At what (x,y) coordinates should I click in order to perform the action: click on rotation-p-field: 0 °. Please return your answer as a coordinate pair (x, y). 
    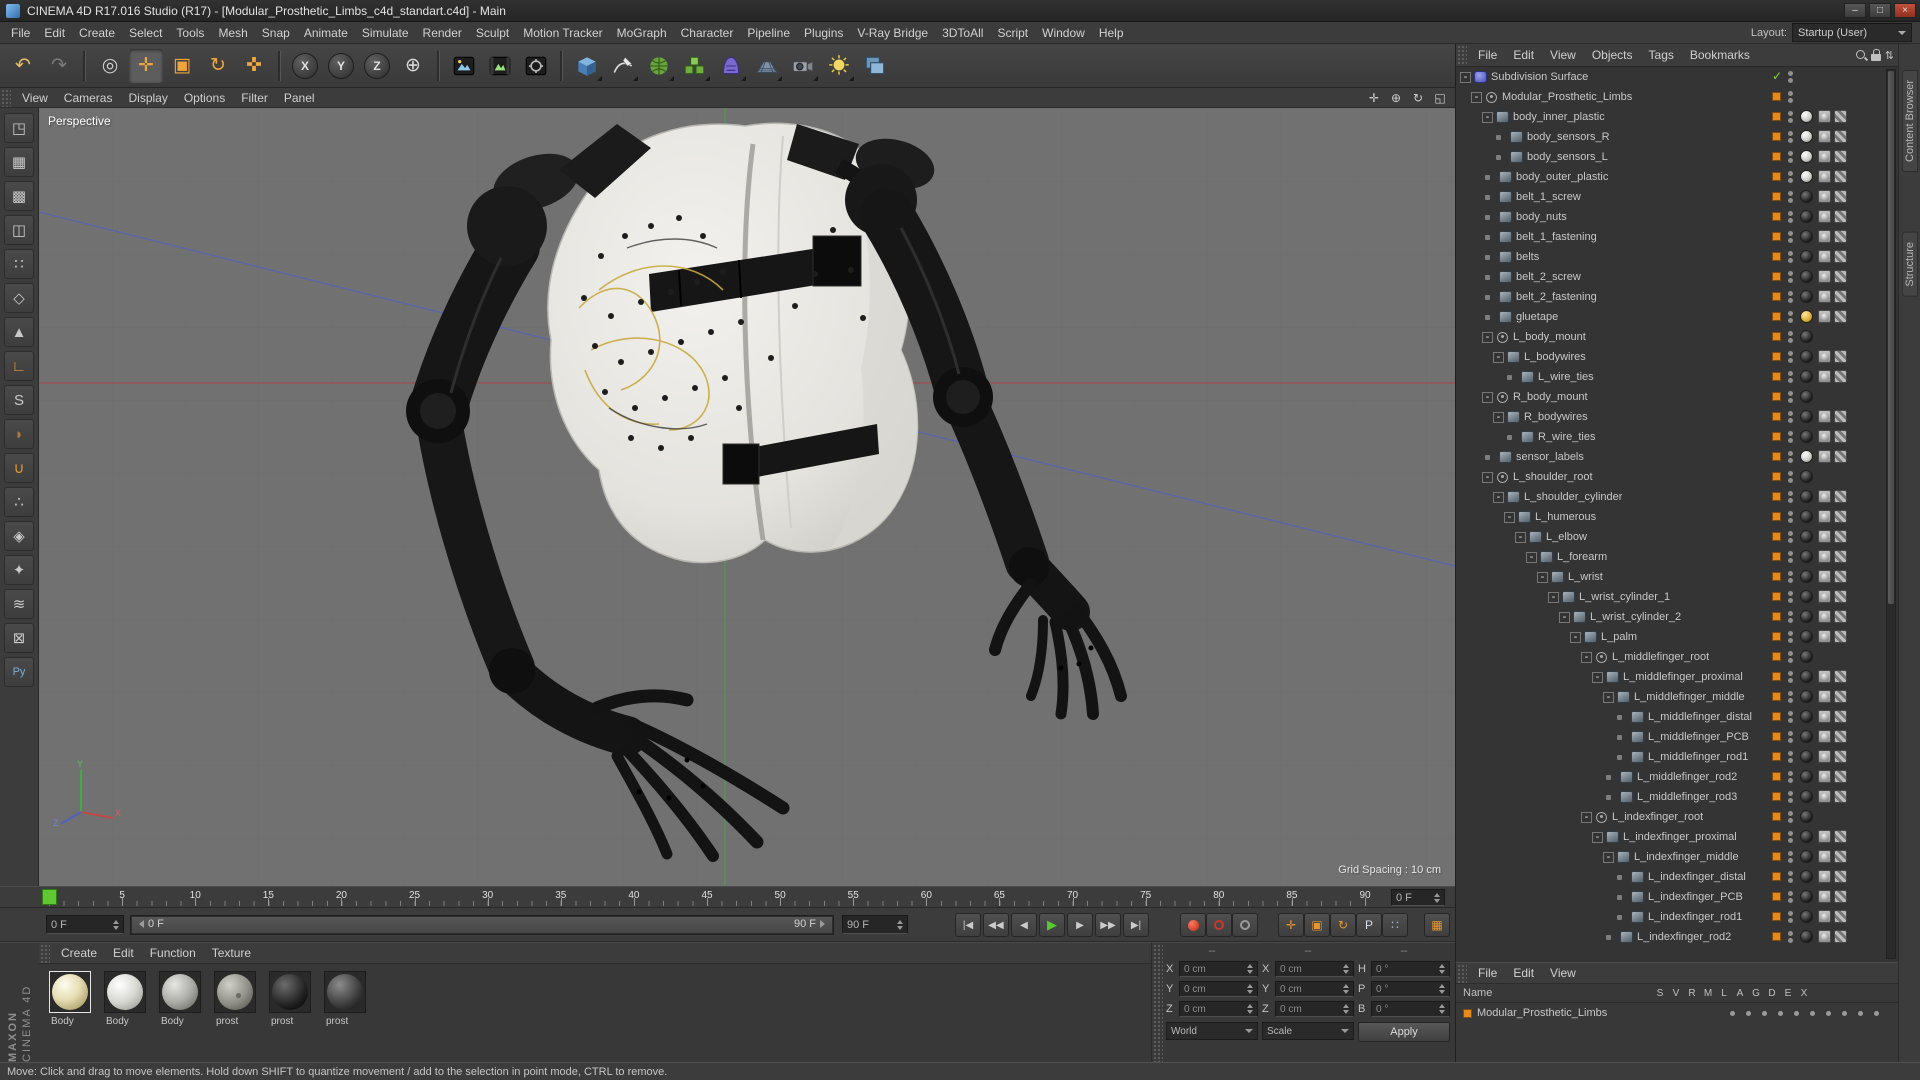
    Looking at the image, I should click on (1410, 989).